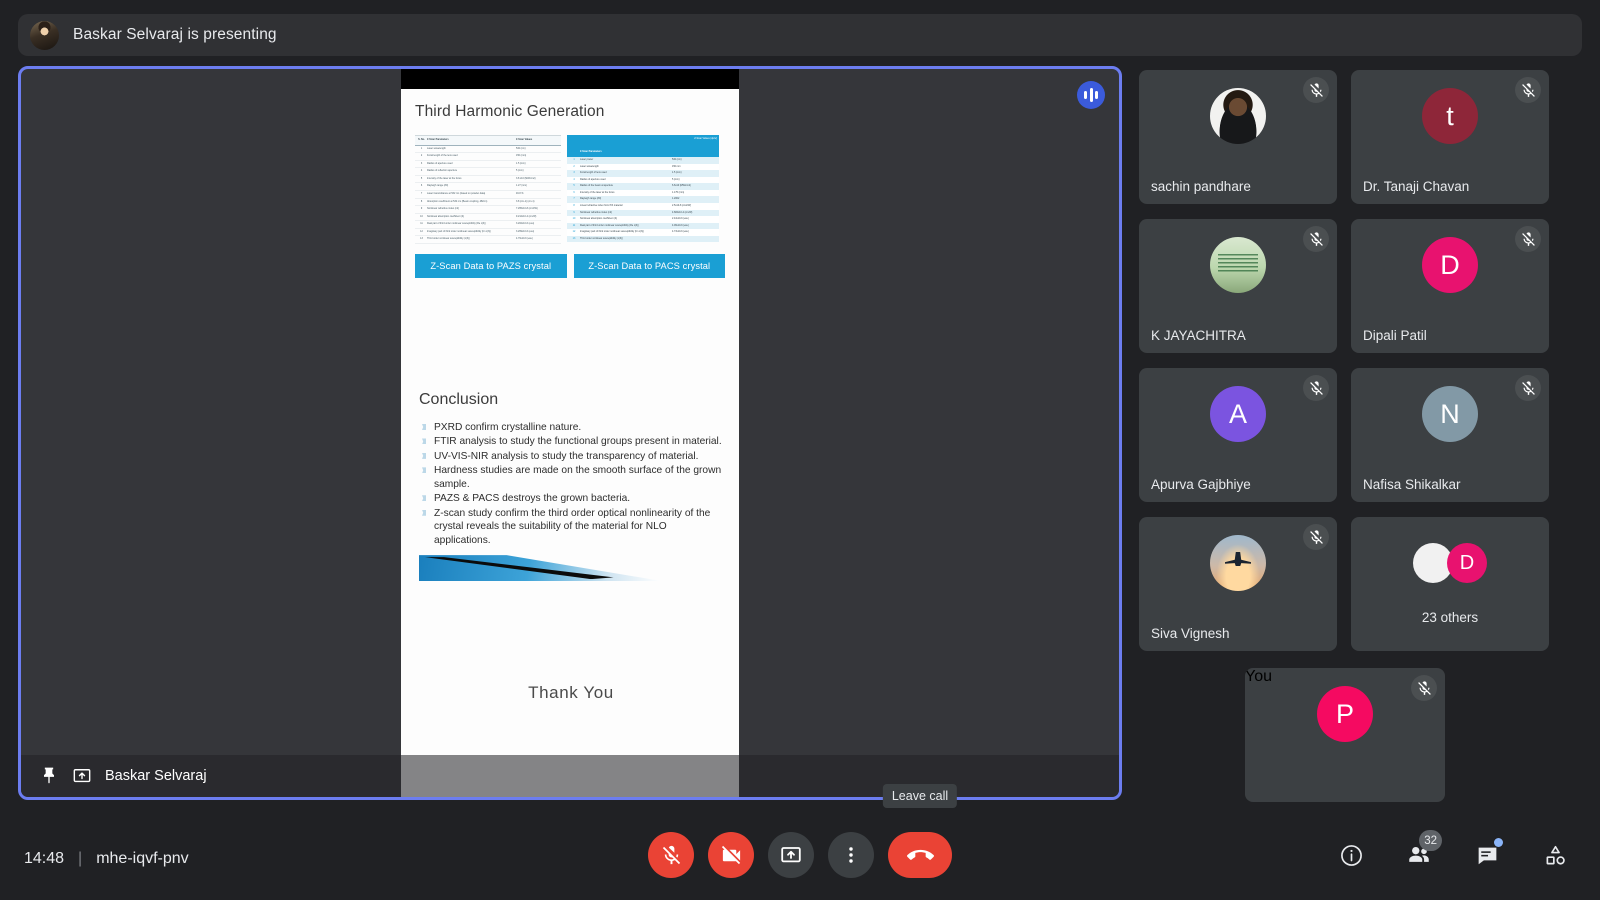  Describe the element at coordinates (574, 232) in the screenshot. I see `table-cell: 12` at that location.